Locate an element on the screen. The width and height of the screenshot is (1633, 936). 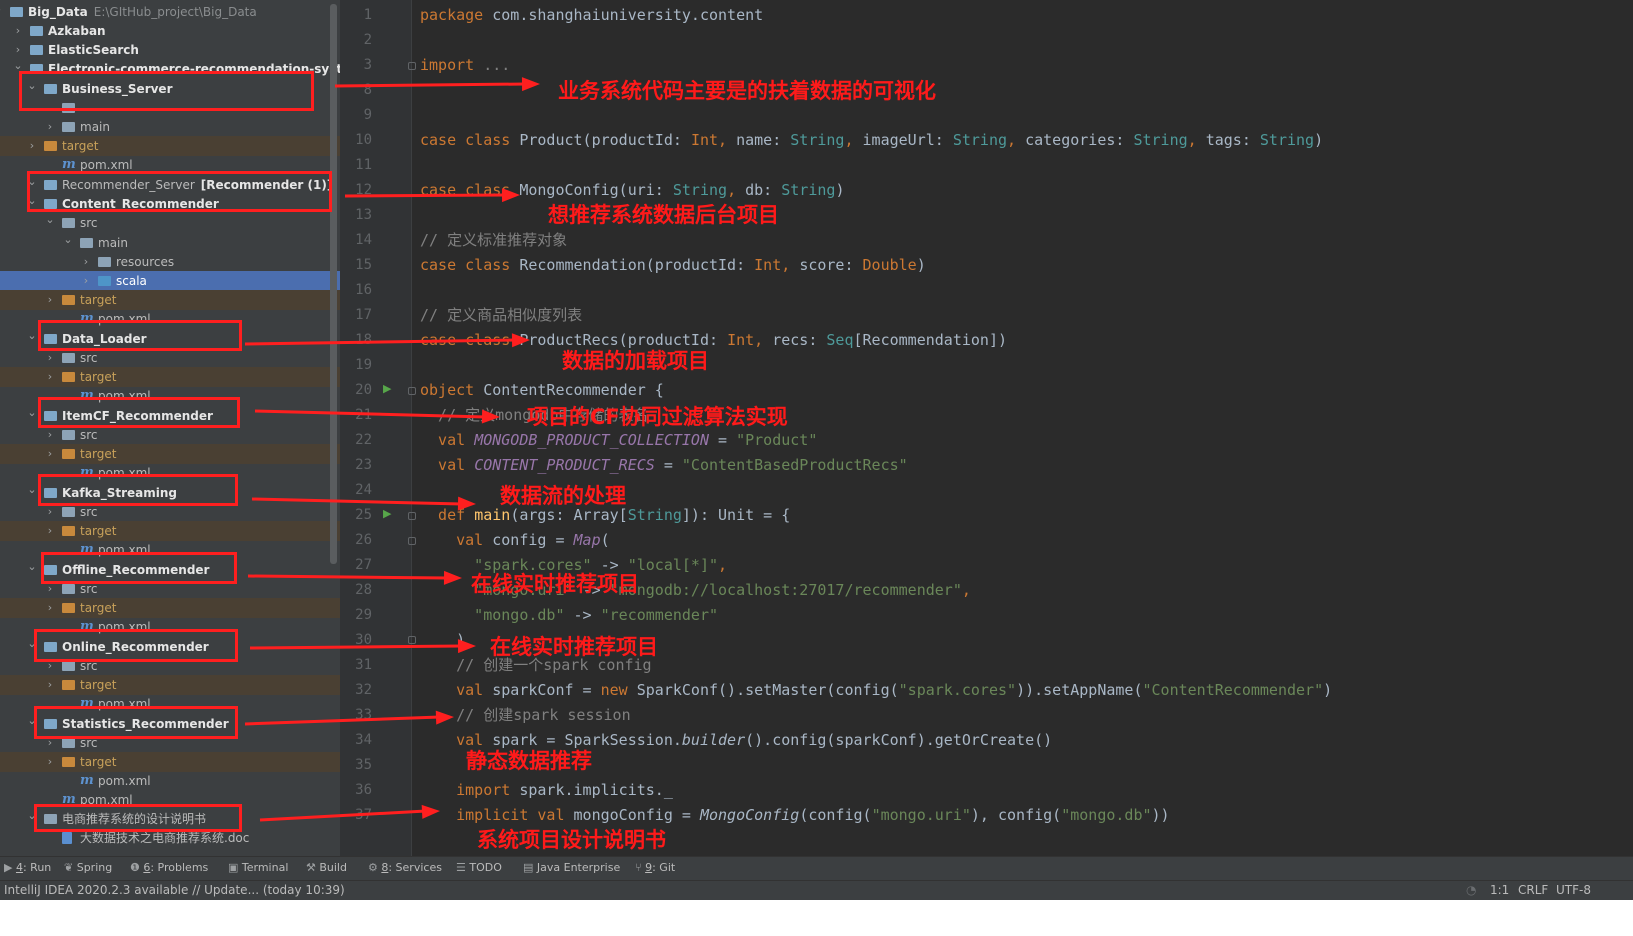
code-token: score: is located at coordinates (831, 265).